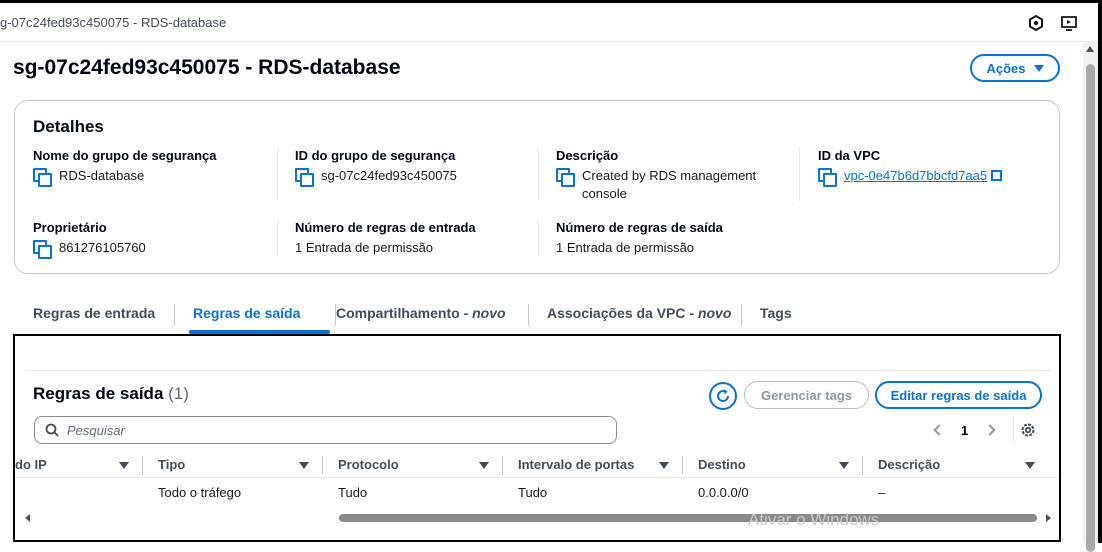  I want to click on chevron-left-icon, so click(939, 430).